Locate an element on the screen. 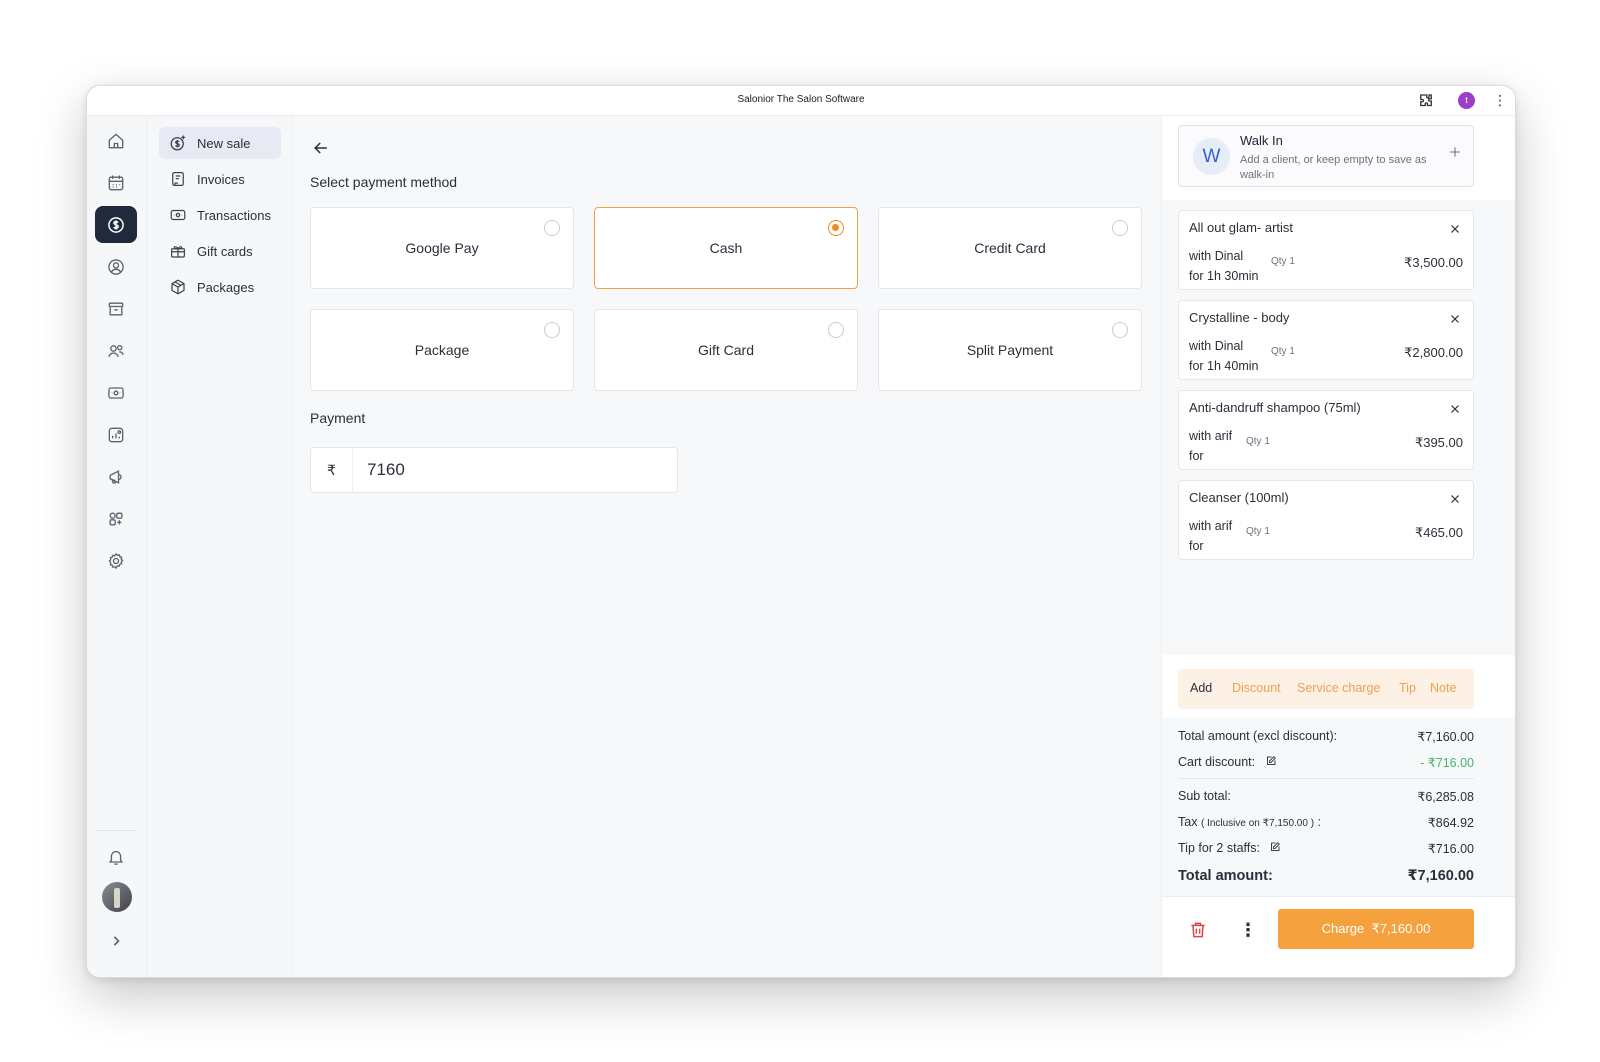 The image size is (1600, 1062). payment-method-label: Package is located at coordinates (442, 350).